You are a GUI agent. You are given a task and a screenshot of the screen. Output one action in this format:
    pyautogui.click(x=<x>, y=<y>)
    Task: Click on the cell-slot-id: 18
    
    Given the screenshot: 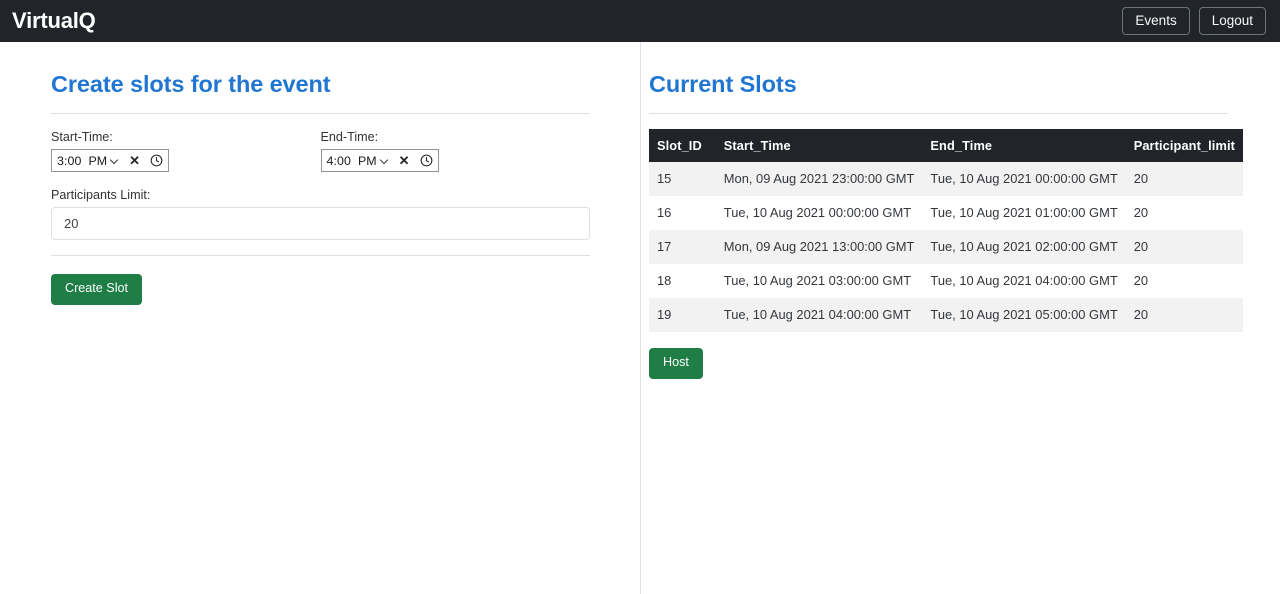 What is the action you would take?
    pyautogui.click(x=679, y=281)
    